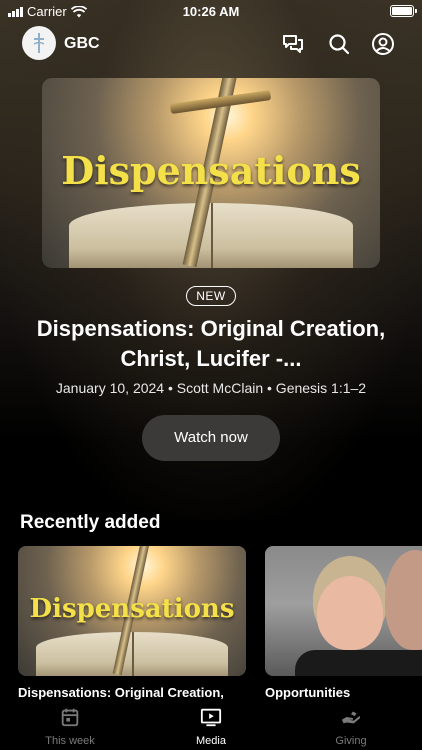 The height and width of the screenshot is (750, 422). I want to click on bible-illustration, so click(211, 235).